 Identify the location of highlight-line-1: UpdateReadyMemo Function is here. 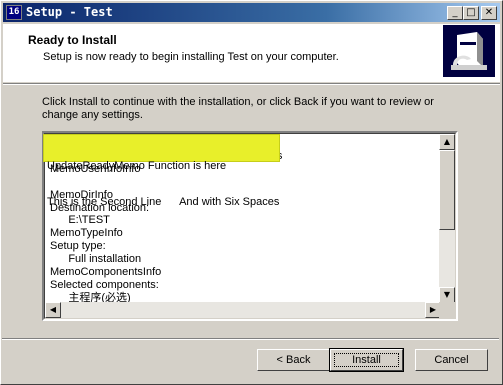
(137, 166).